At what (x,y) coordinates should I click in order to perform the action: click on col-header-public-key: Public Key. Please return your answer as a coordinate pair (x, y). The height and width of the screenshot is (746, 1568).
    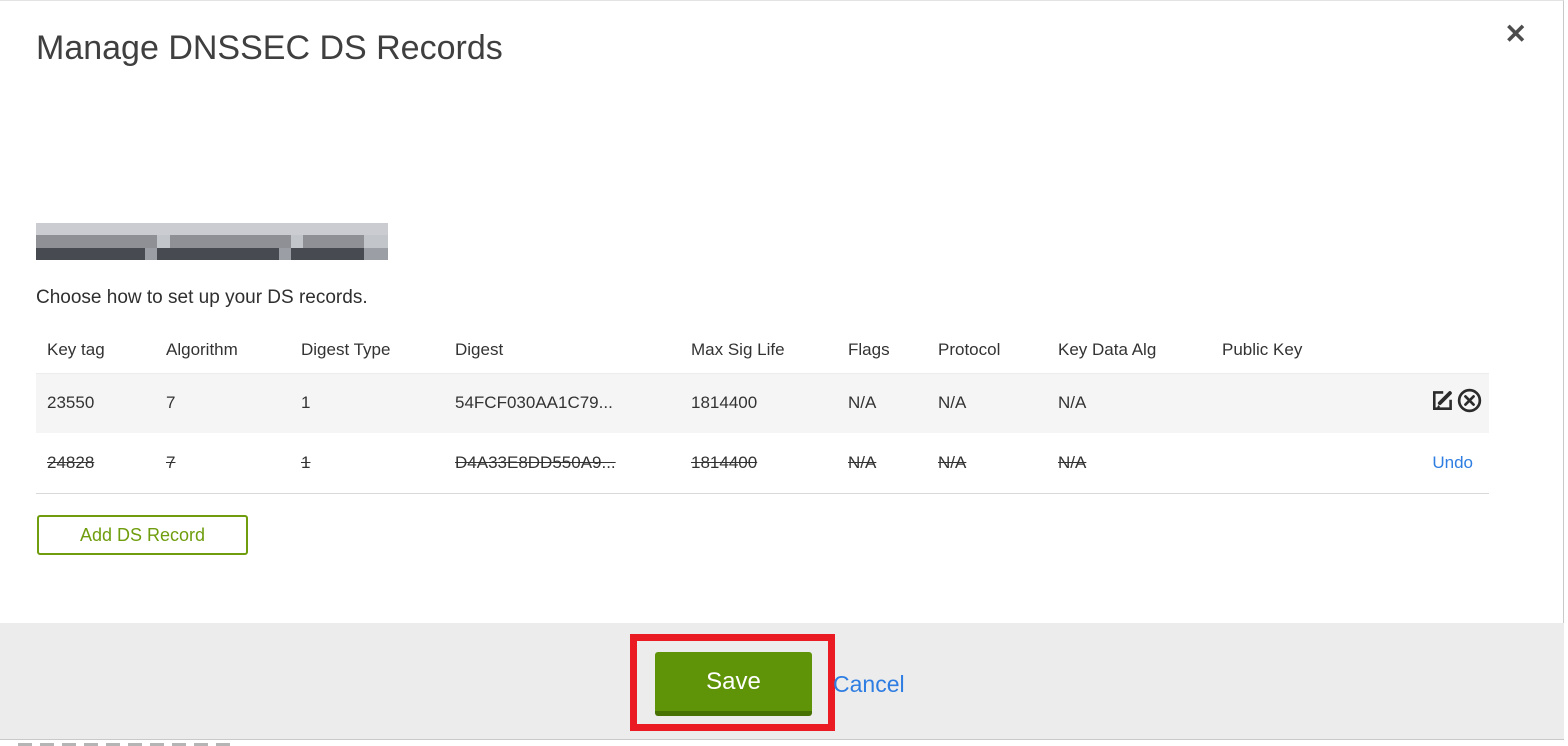
    Looking at the image, I should click on (1262, 349).